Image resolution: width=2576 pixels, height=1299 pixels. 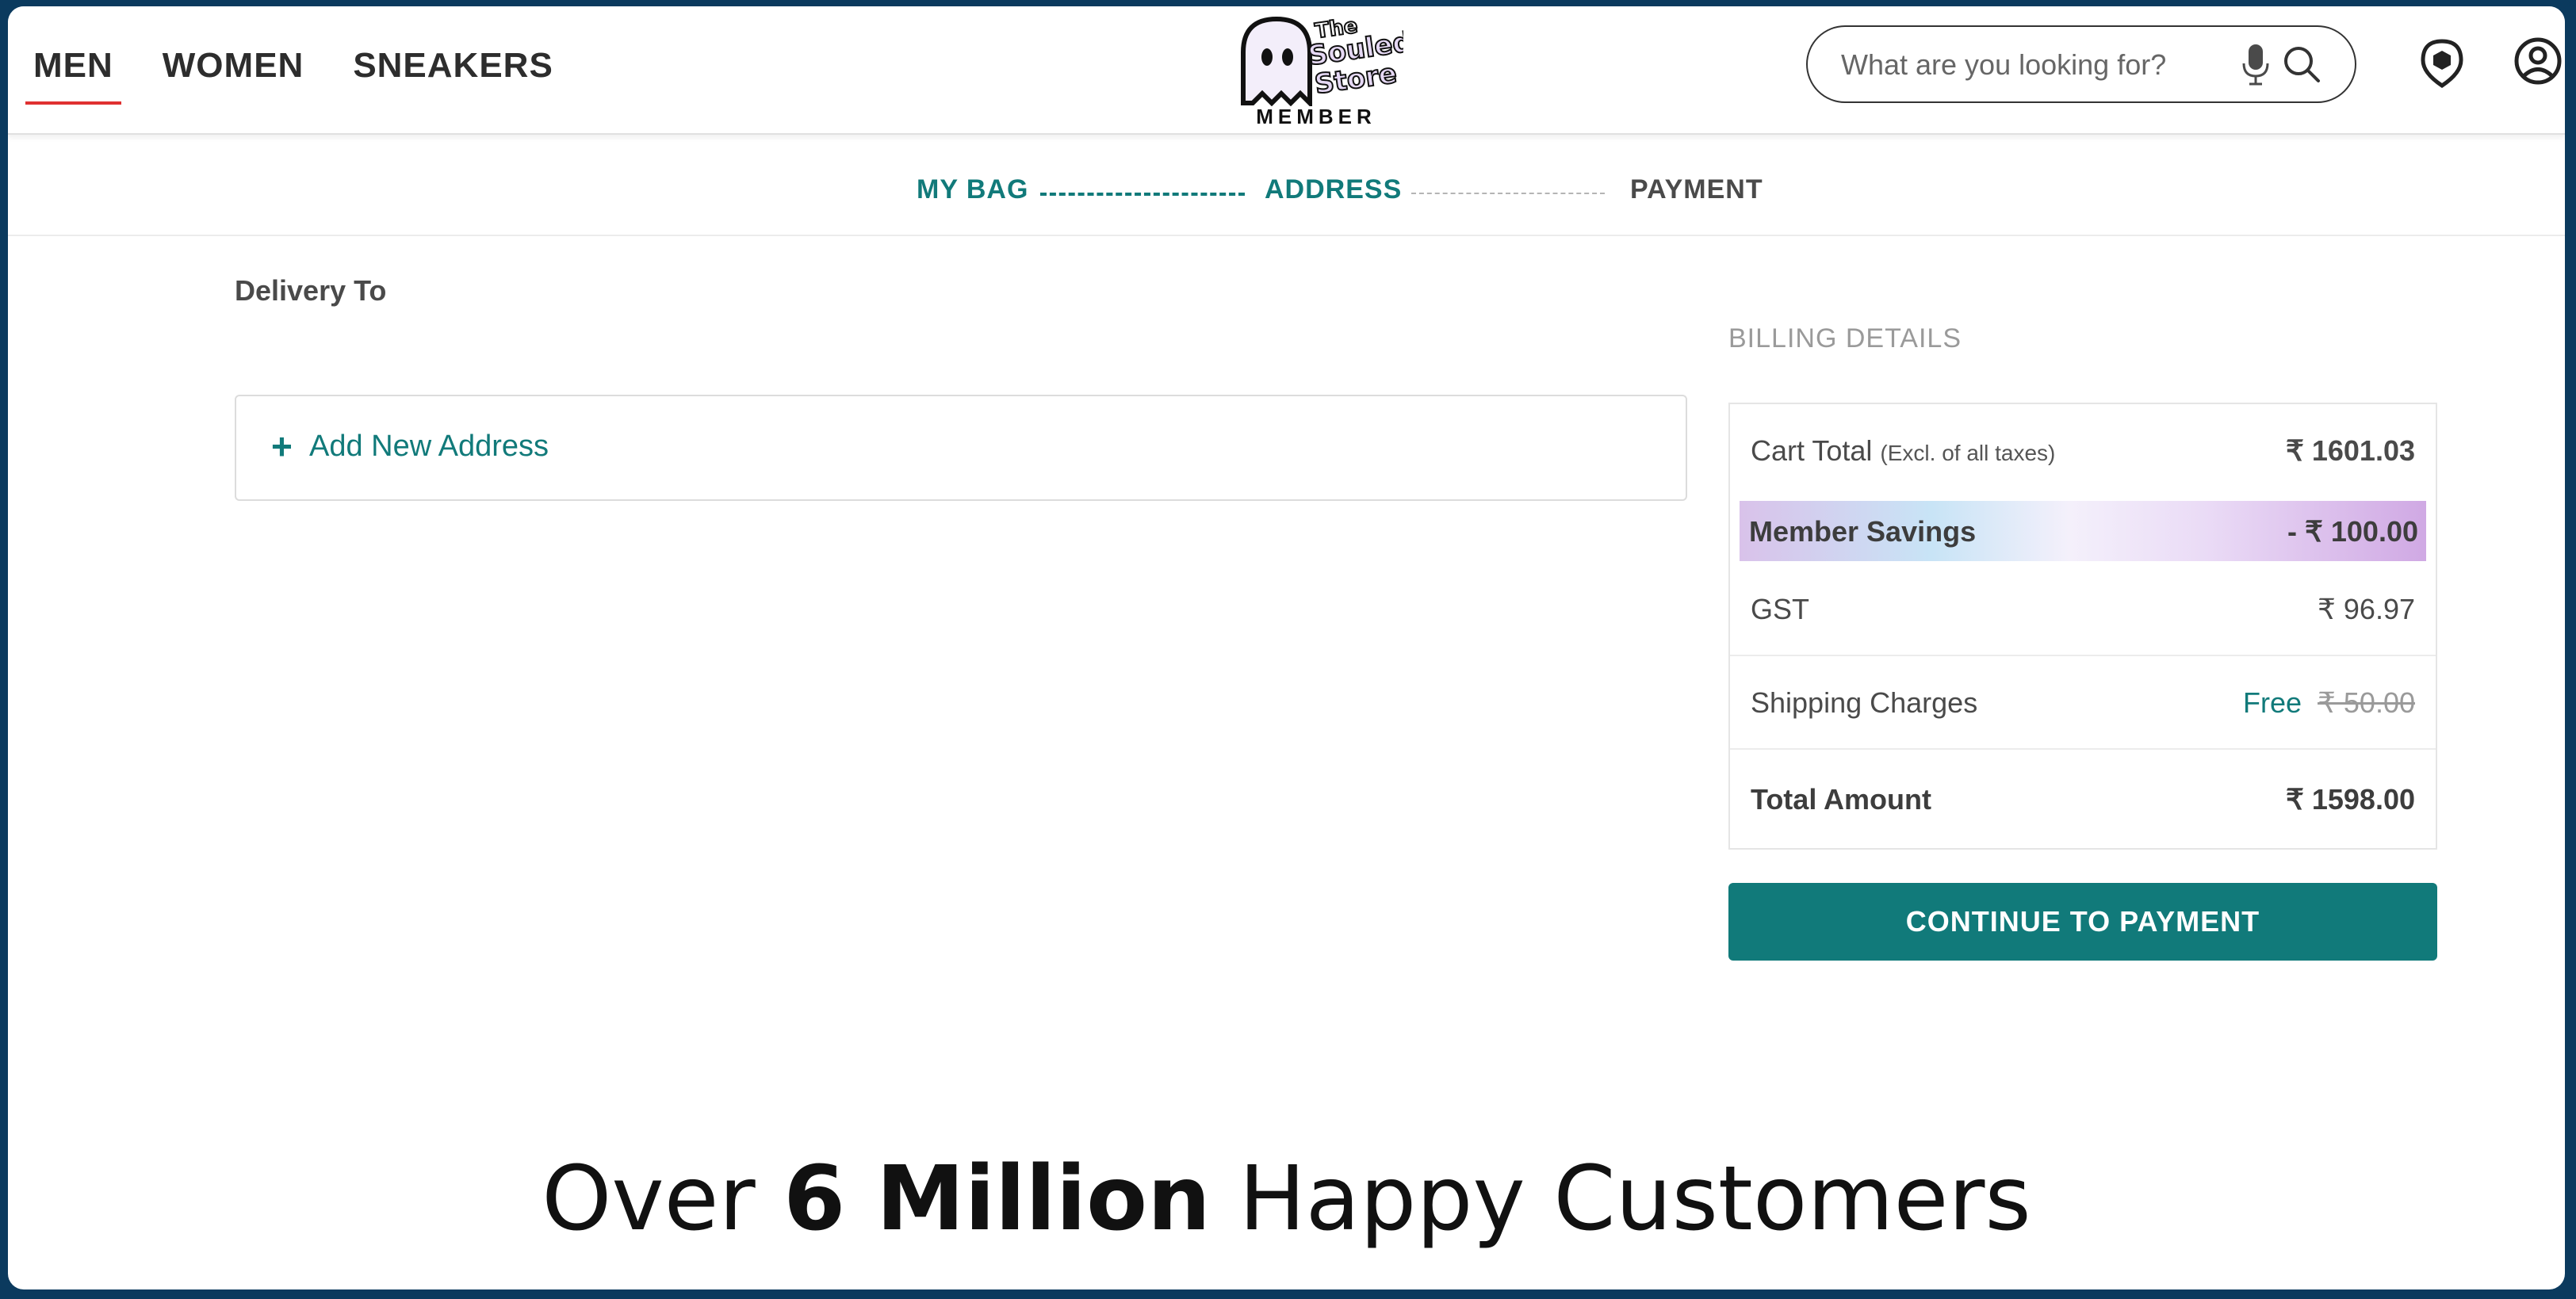 What do you see at coordinates (2082, 922) in the screenshot?
I see `continue-to-payment-button: CONTINUE TO PAYMENT` at bounding box center [2082, 922].